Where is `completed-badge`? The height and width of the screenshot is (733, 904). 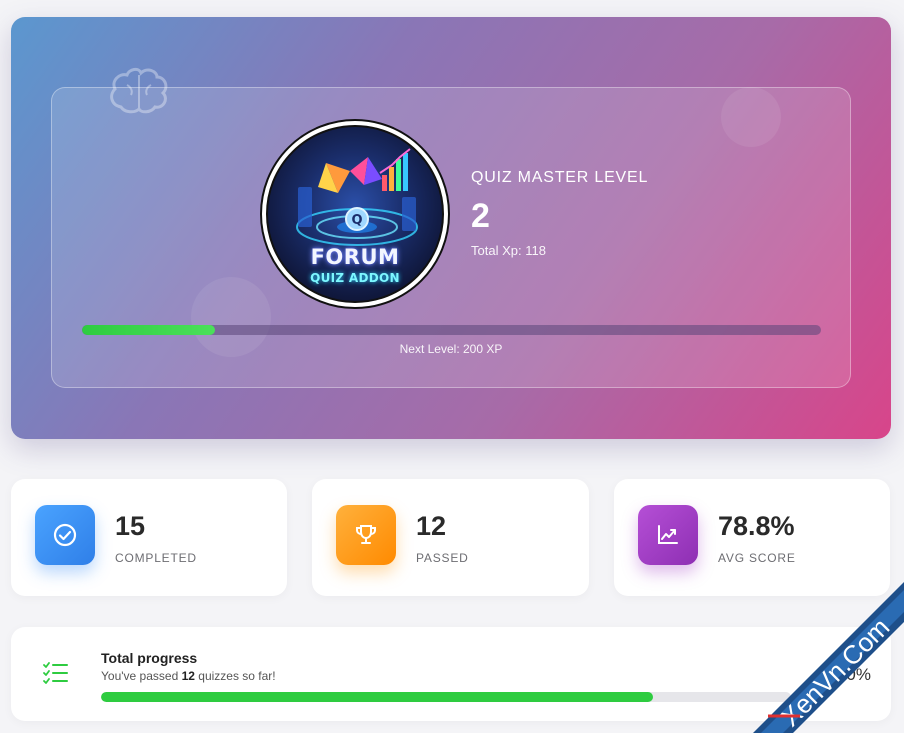 completed-badge is located at coordinates (65, 535).